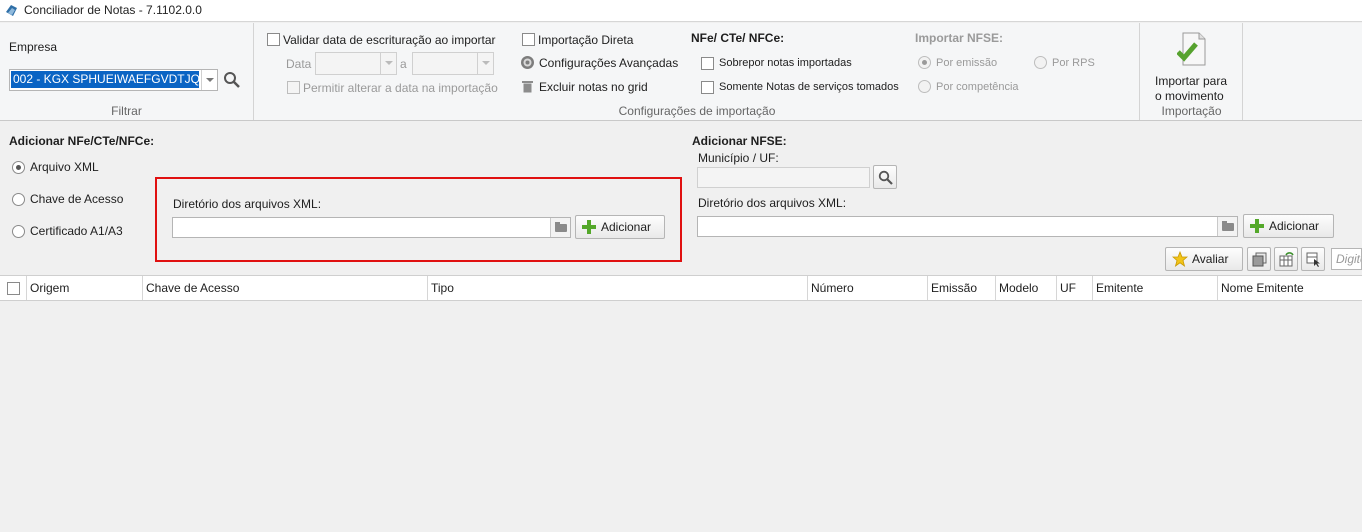 The width and height of the screenshot is (1362, 532). Describe the element at coordinates (453, 63) in the screenshot. I see `data-fim-field` at that location.